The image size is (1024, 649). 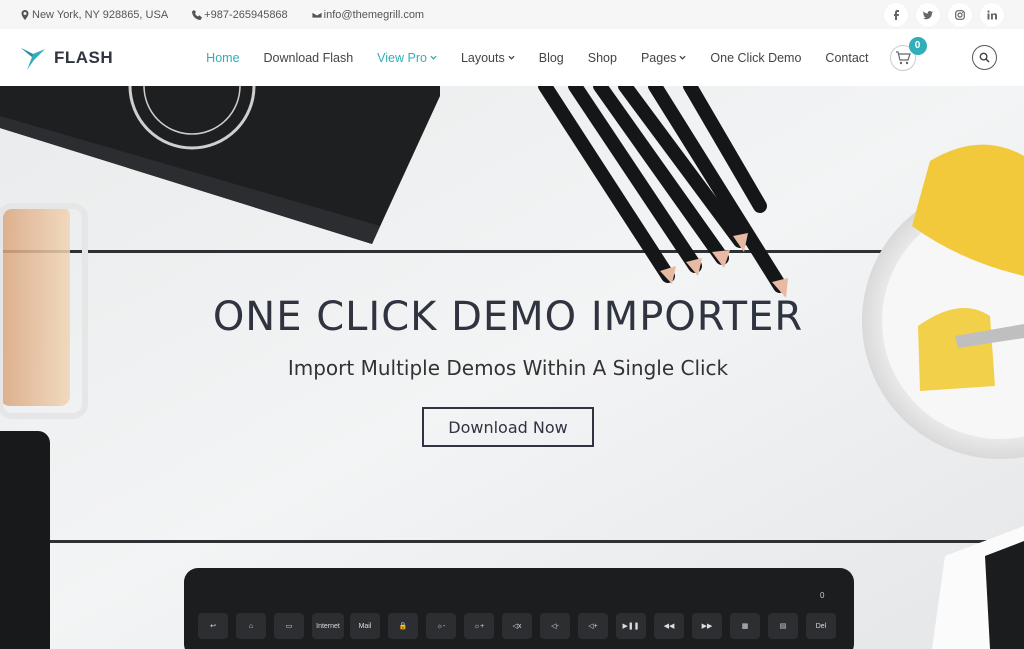 What do you see at coordinates (944, 14) in the screenshot?
I see `social-links` at bounding box center [944, 14].